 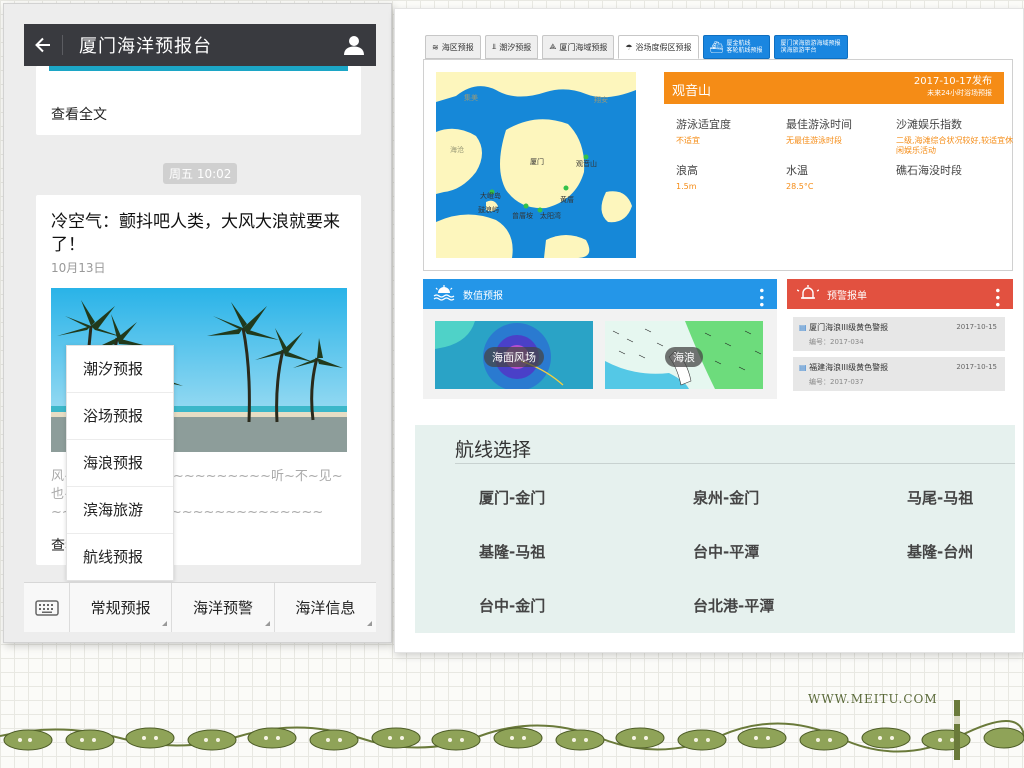 I want to click on tab-label-line: 滨海旅游平台, so click(x=798, y=50).